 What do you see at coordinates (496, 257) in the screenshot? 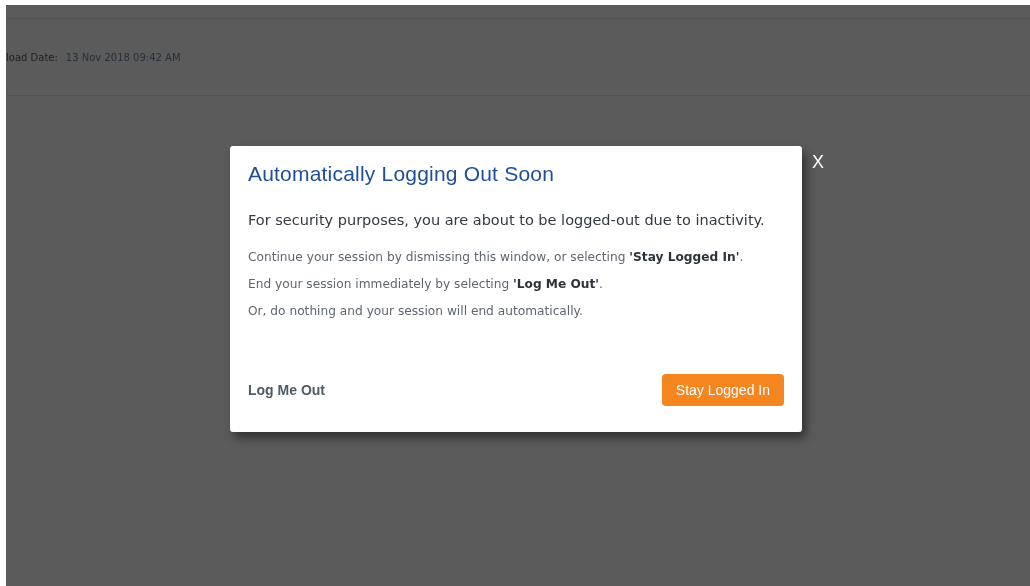
I see `dialog-paragraph: Continue your session by dismissing this window, or selecting 'Stay Logged In'.` at bounding box center [496, 257].